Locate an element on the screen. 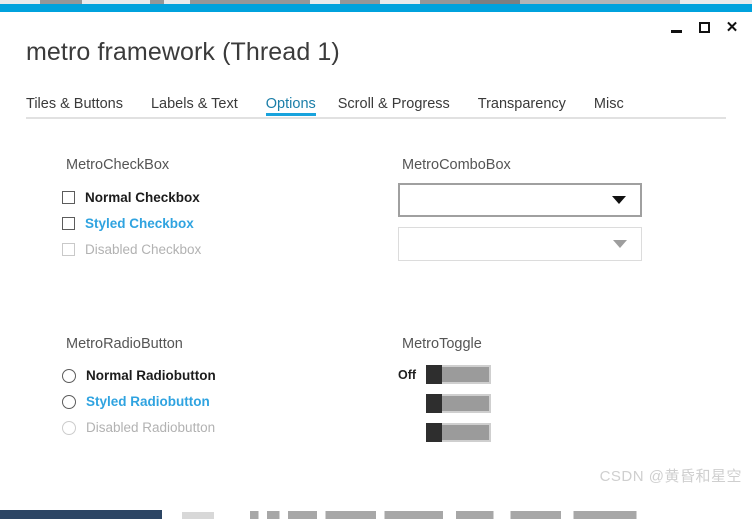 The height and width of the screenshot is (519, 752). group-title-toggle: MetroToggle is located at coordinates (442, 344).